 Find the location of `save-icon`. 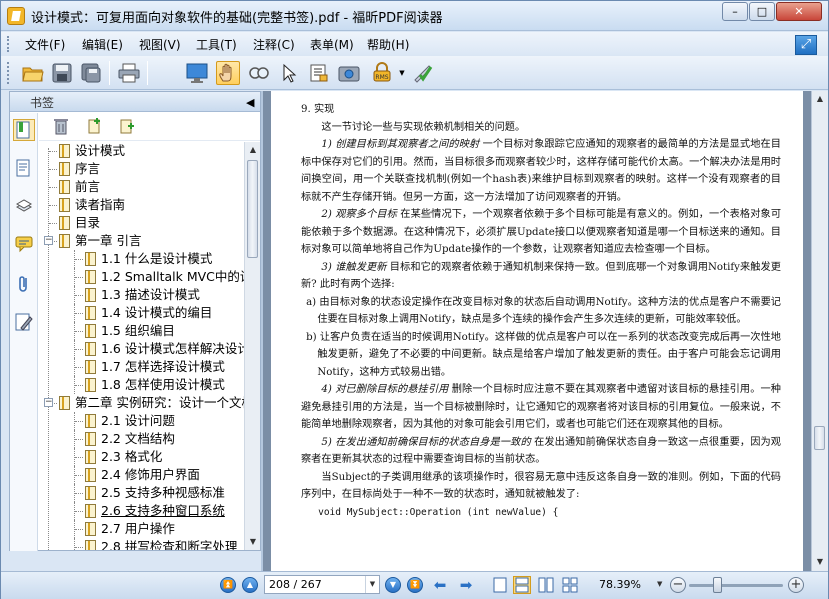

save-icon is located at coordinates (62, 73).